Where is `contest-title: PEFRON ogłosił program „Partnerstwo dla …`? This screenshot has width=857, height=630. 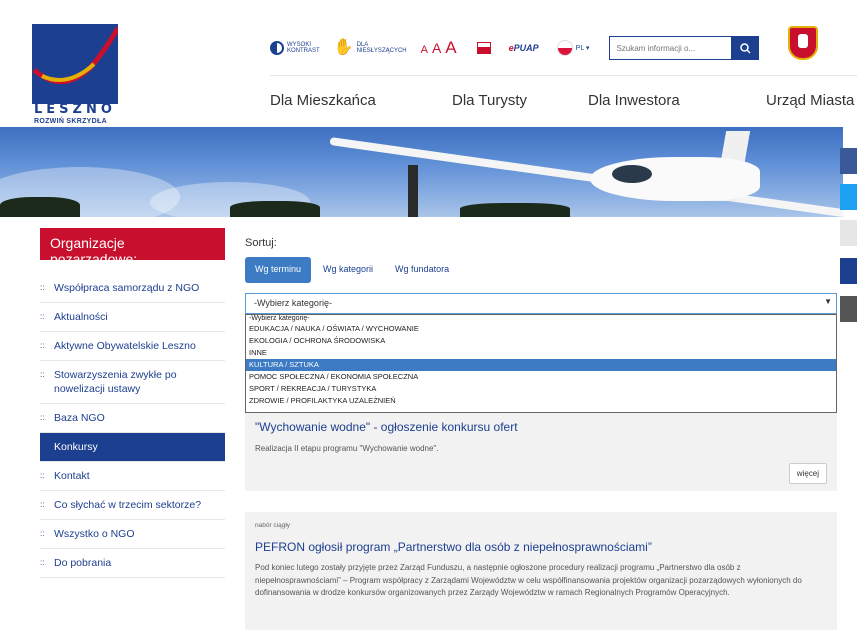 contest-title: PEFRON ogłosił program „Partnerstwo dla … is located at coordinates (453, 547).